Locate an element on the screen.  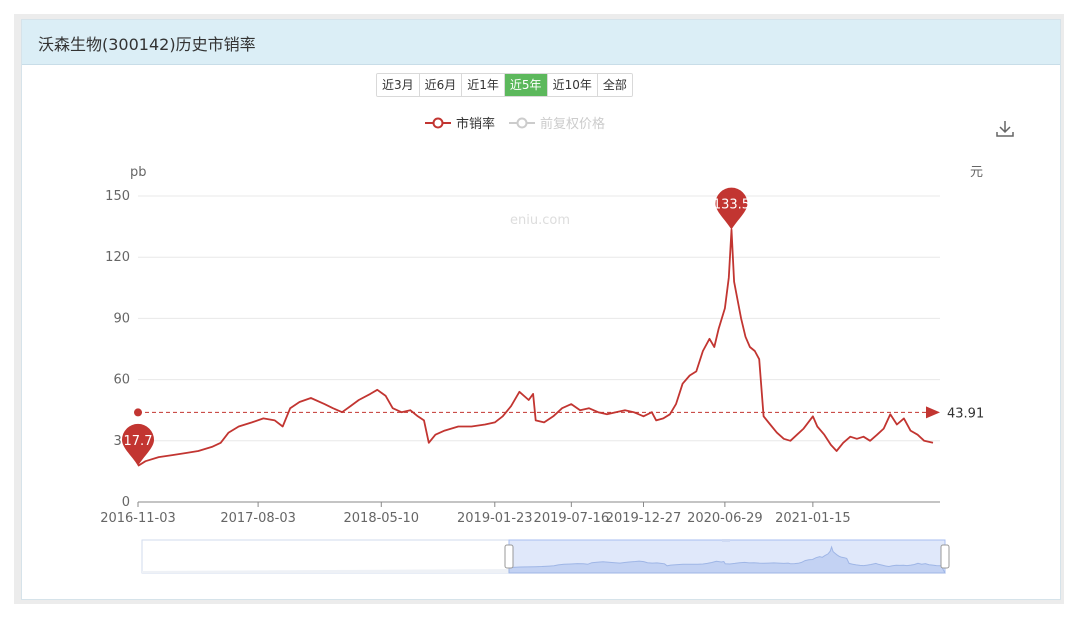
y-axis-right-label: 元 is located at coordinates (976, 172).